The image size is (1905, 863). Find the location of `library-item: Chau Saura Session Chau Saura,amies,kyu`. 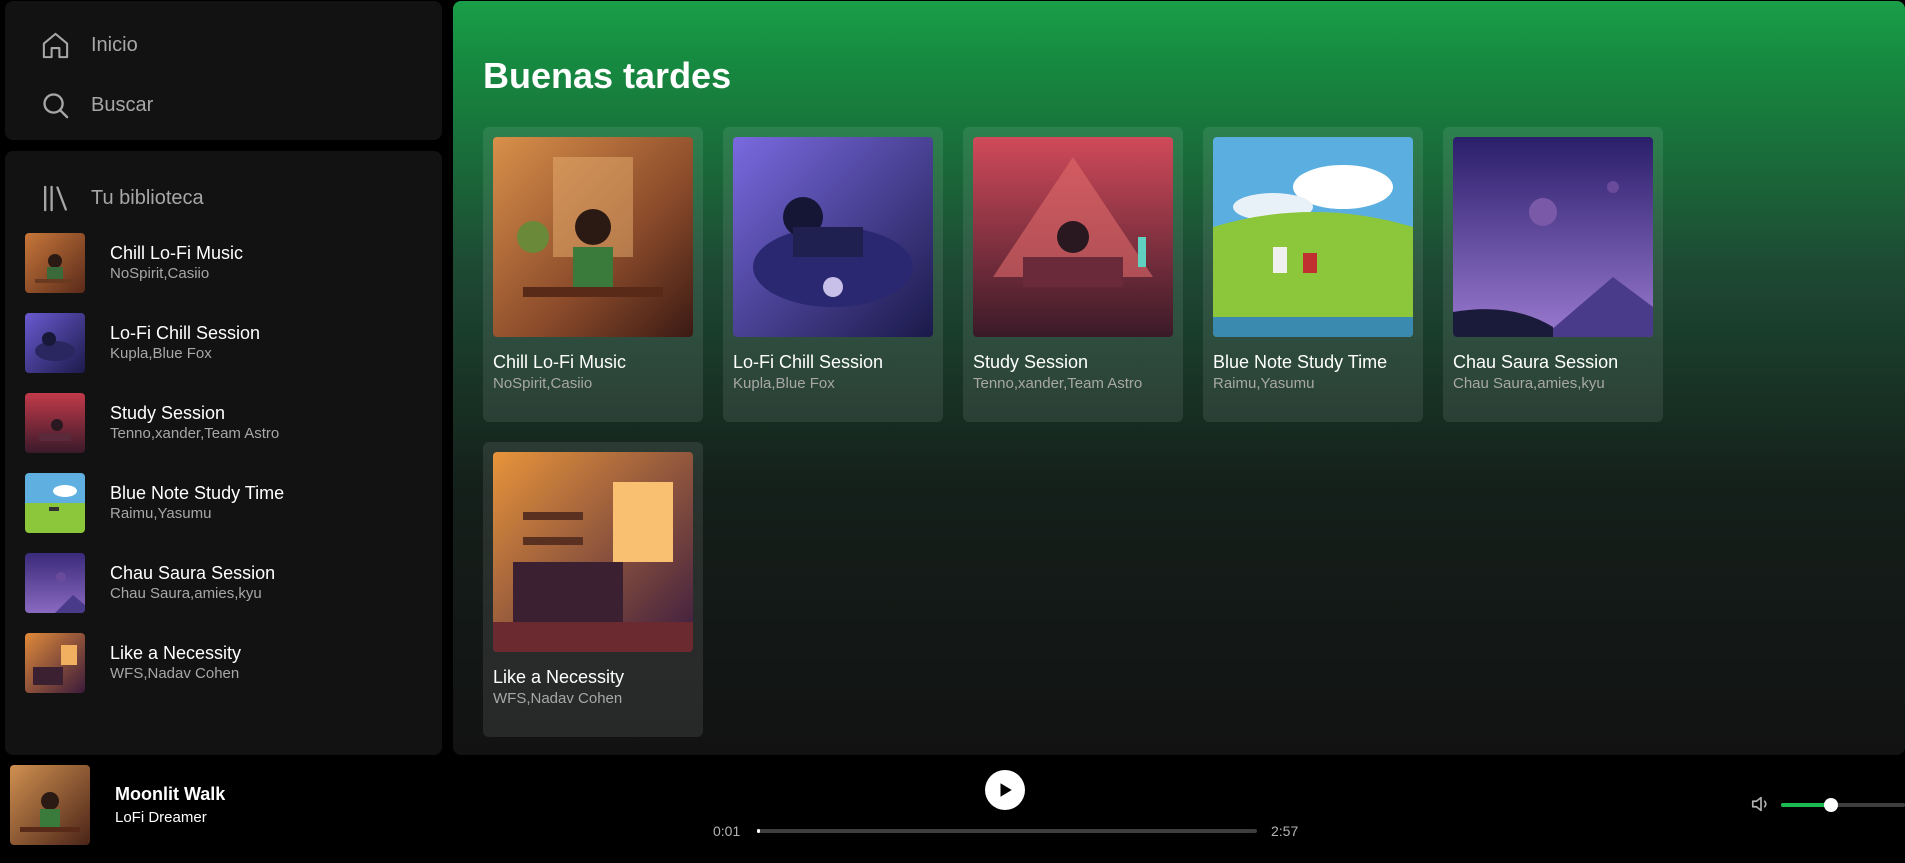

library-item: Chau Saura Session Chau Saura,amies,kyu is located at coordinates (233, 583).